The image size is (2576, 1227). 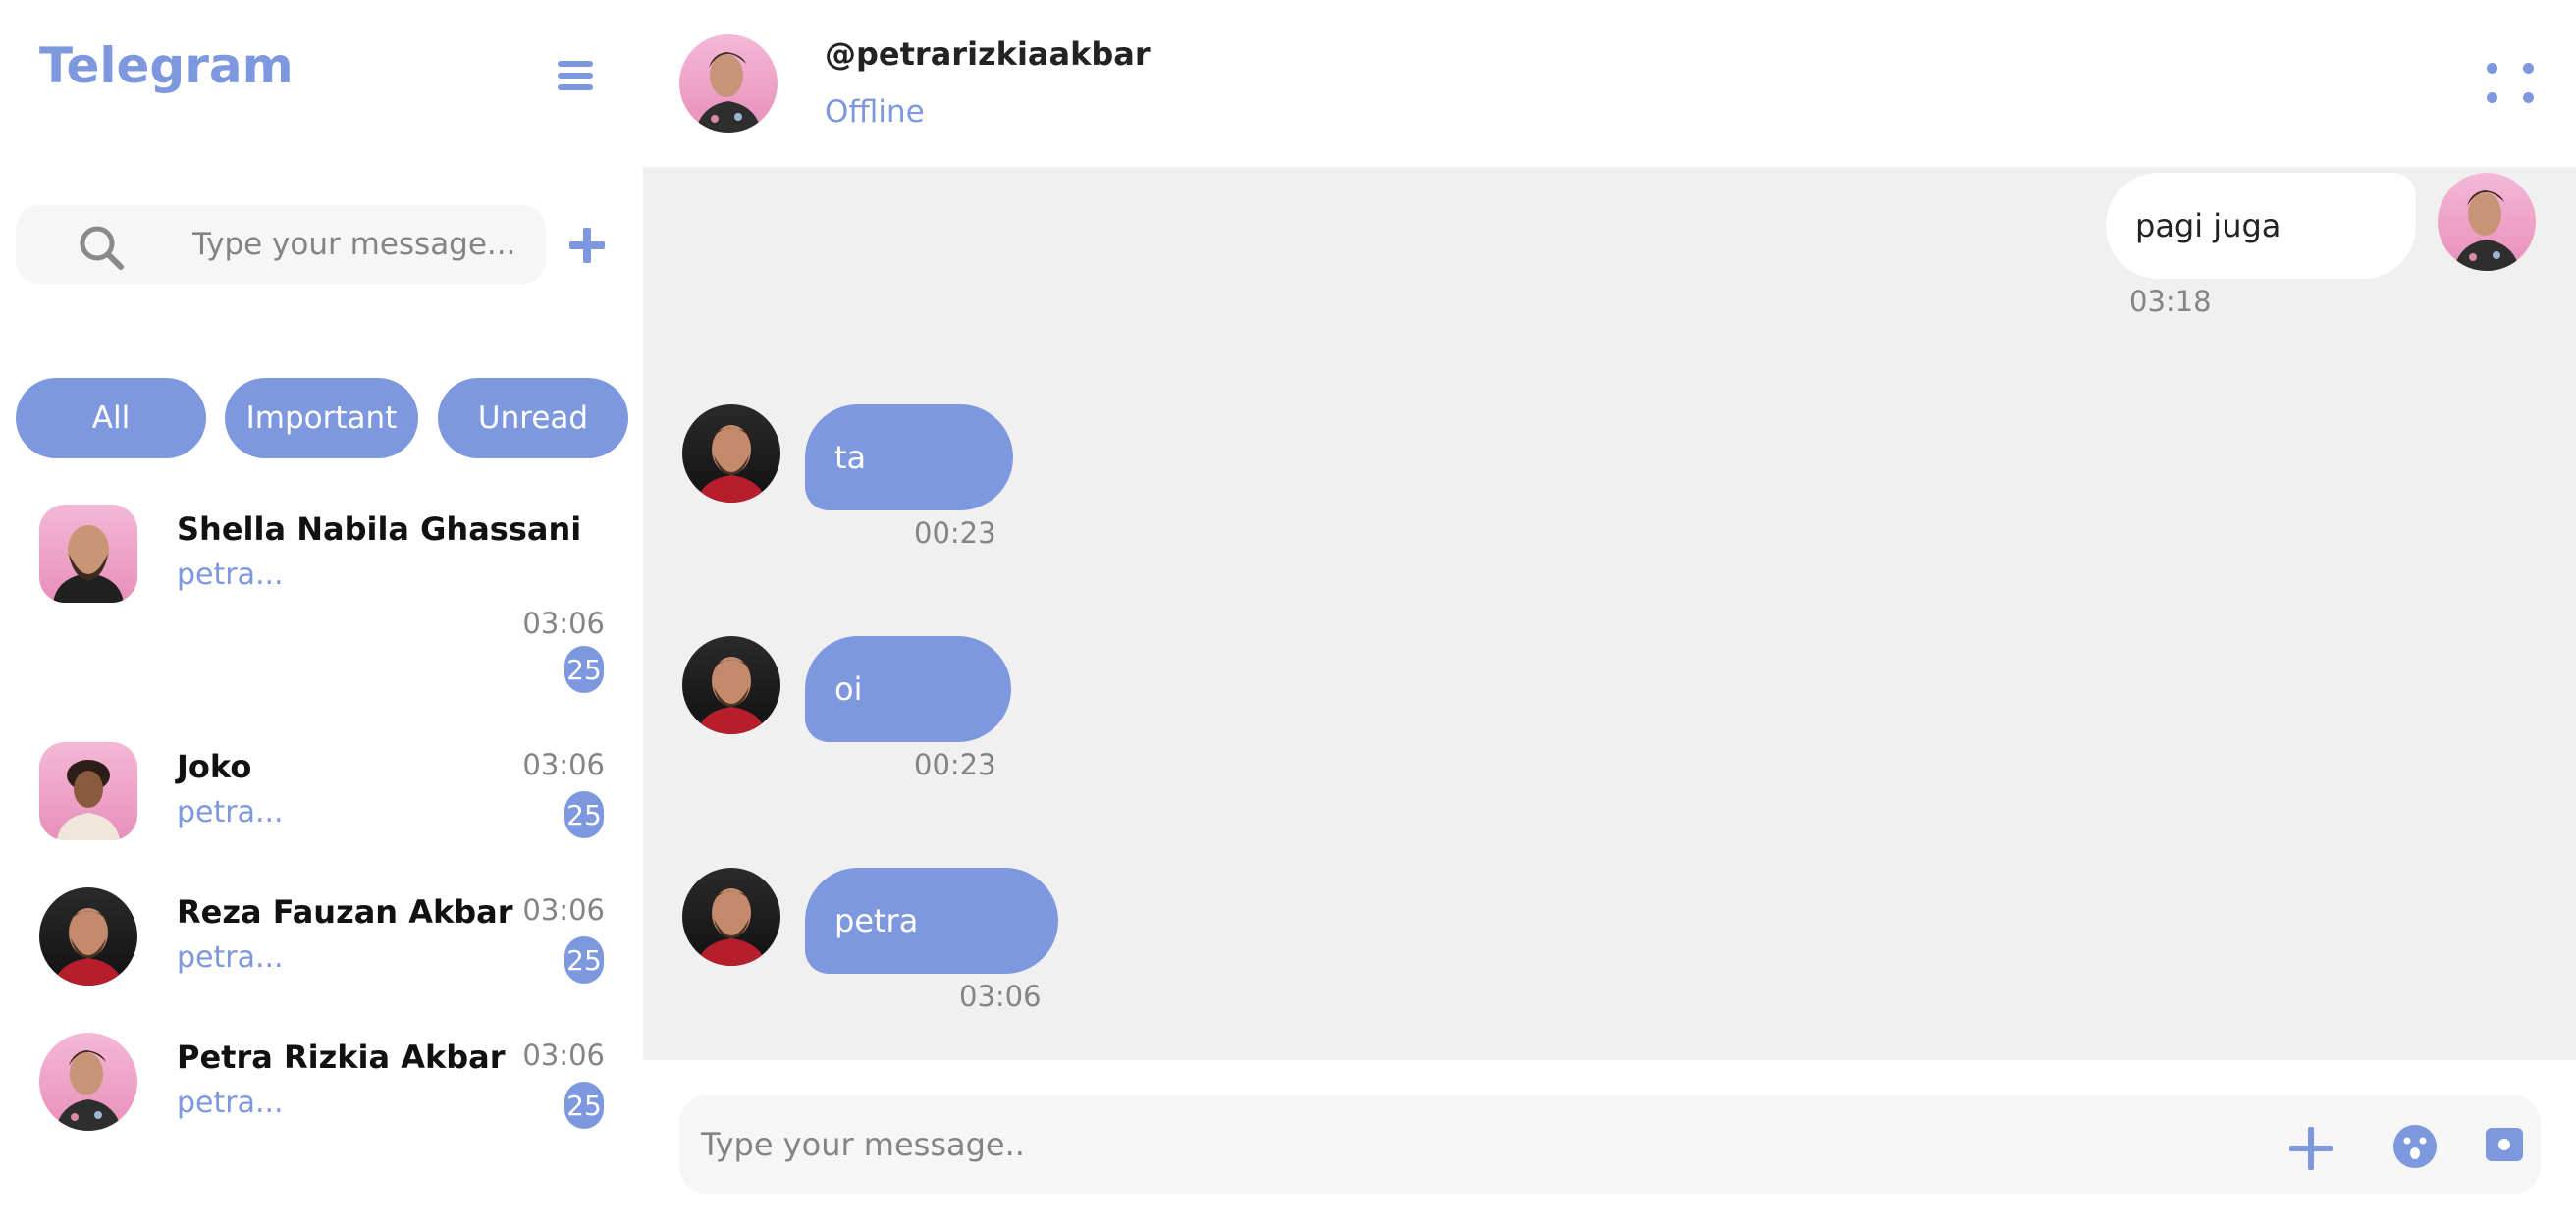 What do you see at coordinates (379, 529) in the screenshot?
I see `contact-name: Shella Nabila Ghassani` at bounding box center [379, 529].